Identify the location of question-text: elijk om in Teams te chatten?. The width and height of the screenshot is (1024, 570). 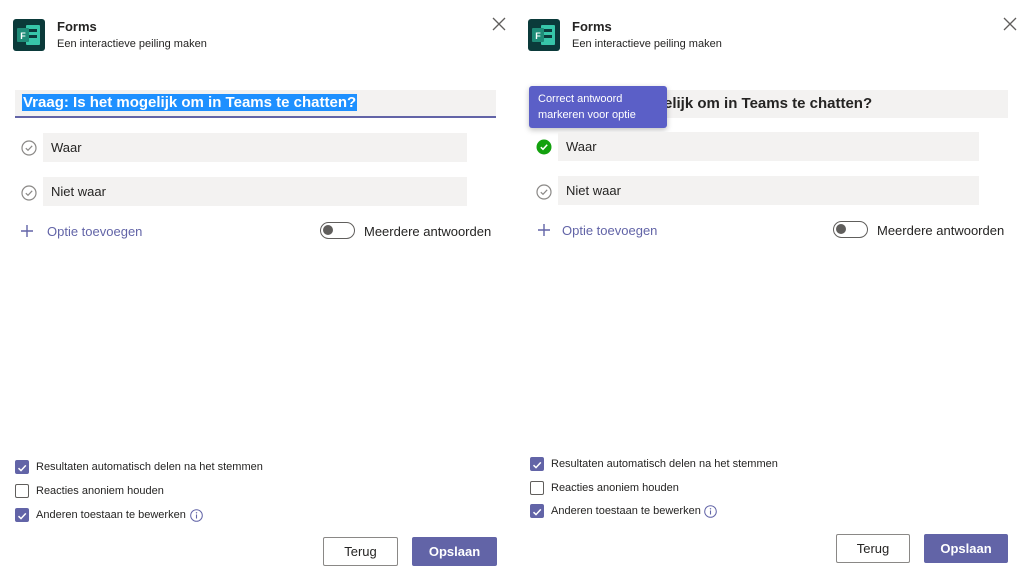
(768, 103).